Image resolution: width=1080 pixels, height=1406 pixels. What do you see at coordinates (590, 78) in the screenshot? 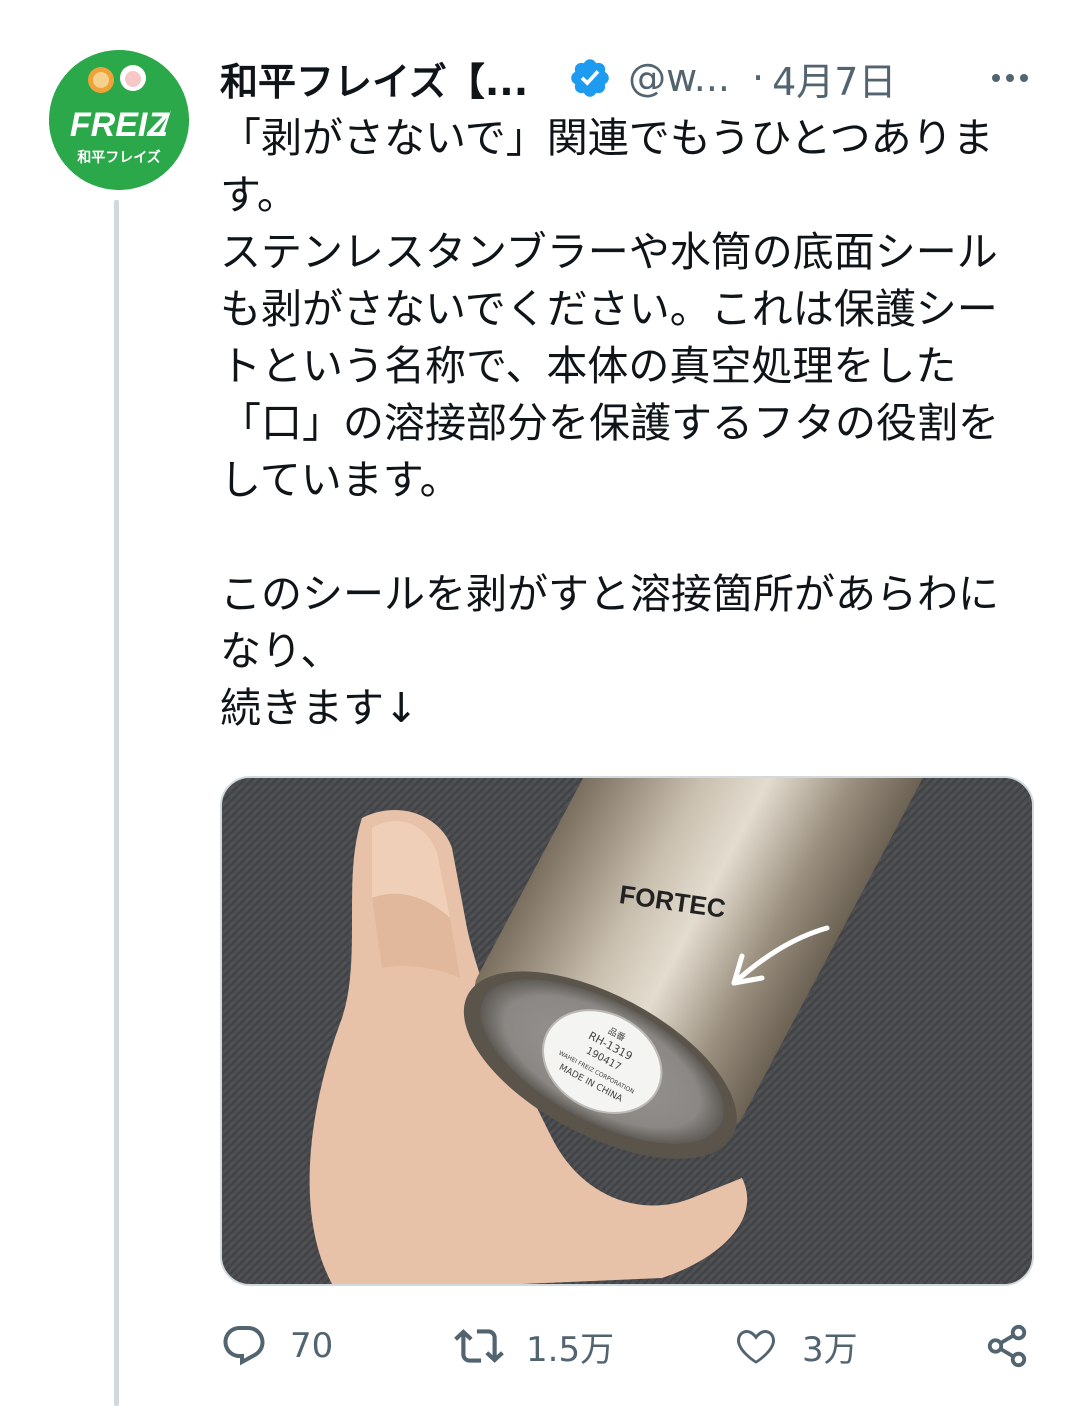
I see `verified-icon` at bounding box center [590, 78].